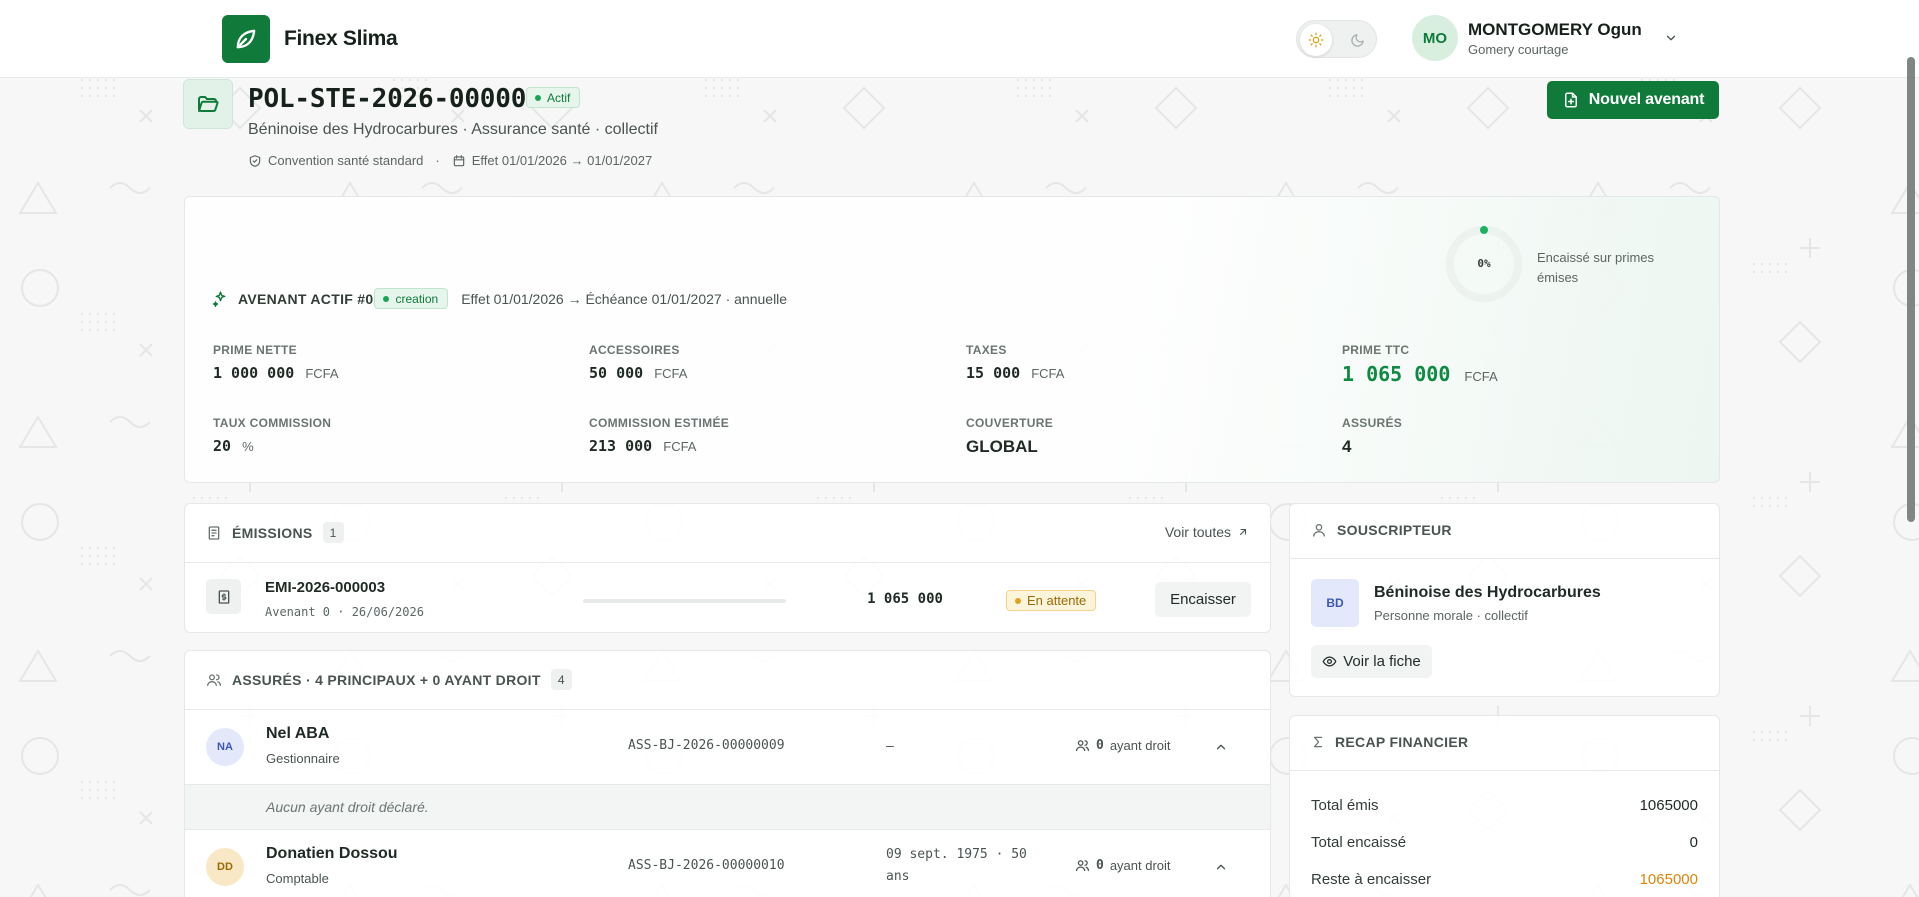  What do you see at coordinates (553, 97) in the screenshot?
I see `status-badge: Actif` at bounding box center [553, 97].